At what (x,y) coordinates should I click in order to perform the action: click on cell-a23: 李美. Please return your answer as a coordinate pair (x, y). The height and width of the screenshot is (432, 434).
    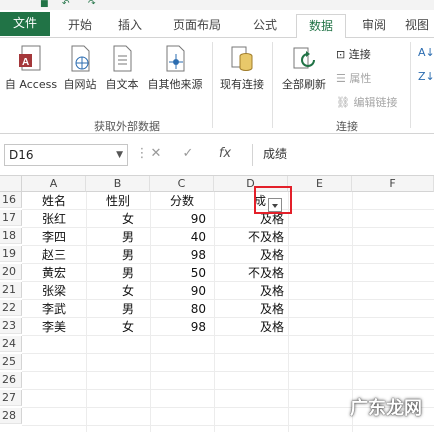
    Looking at the image, I should click on (54, 327).